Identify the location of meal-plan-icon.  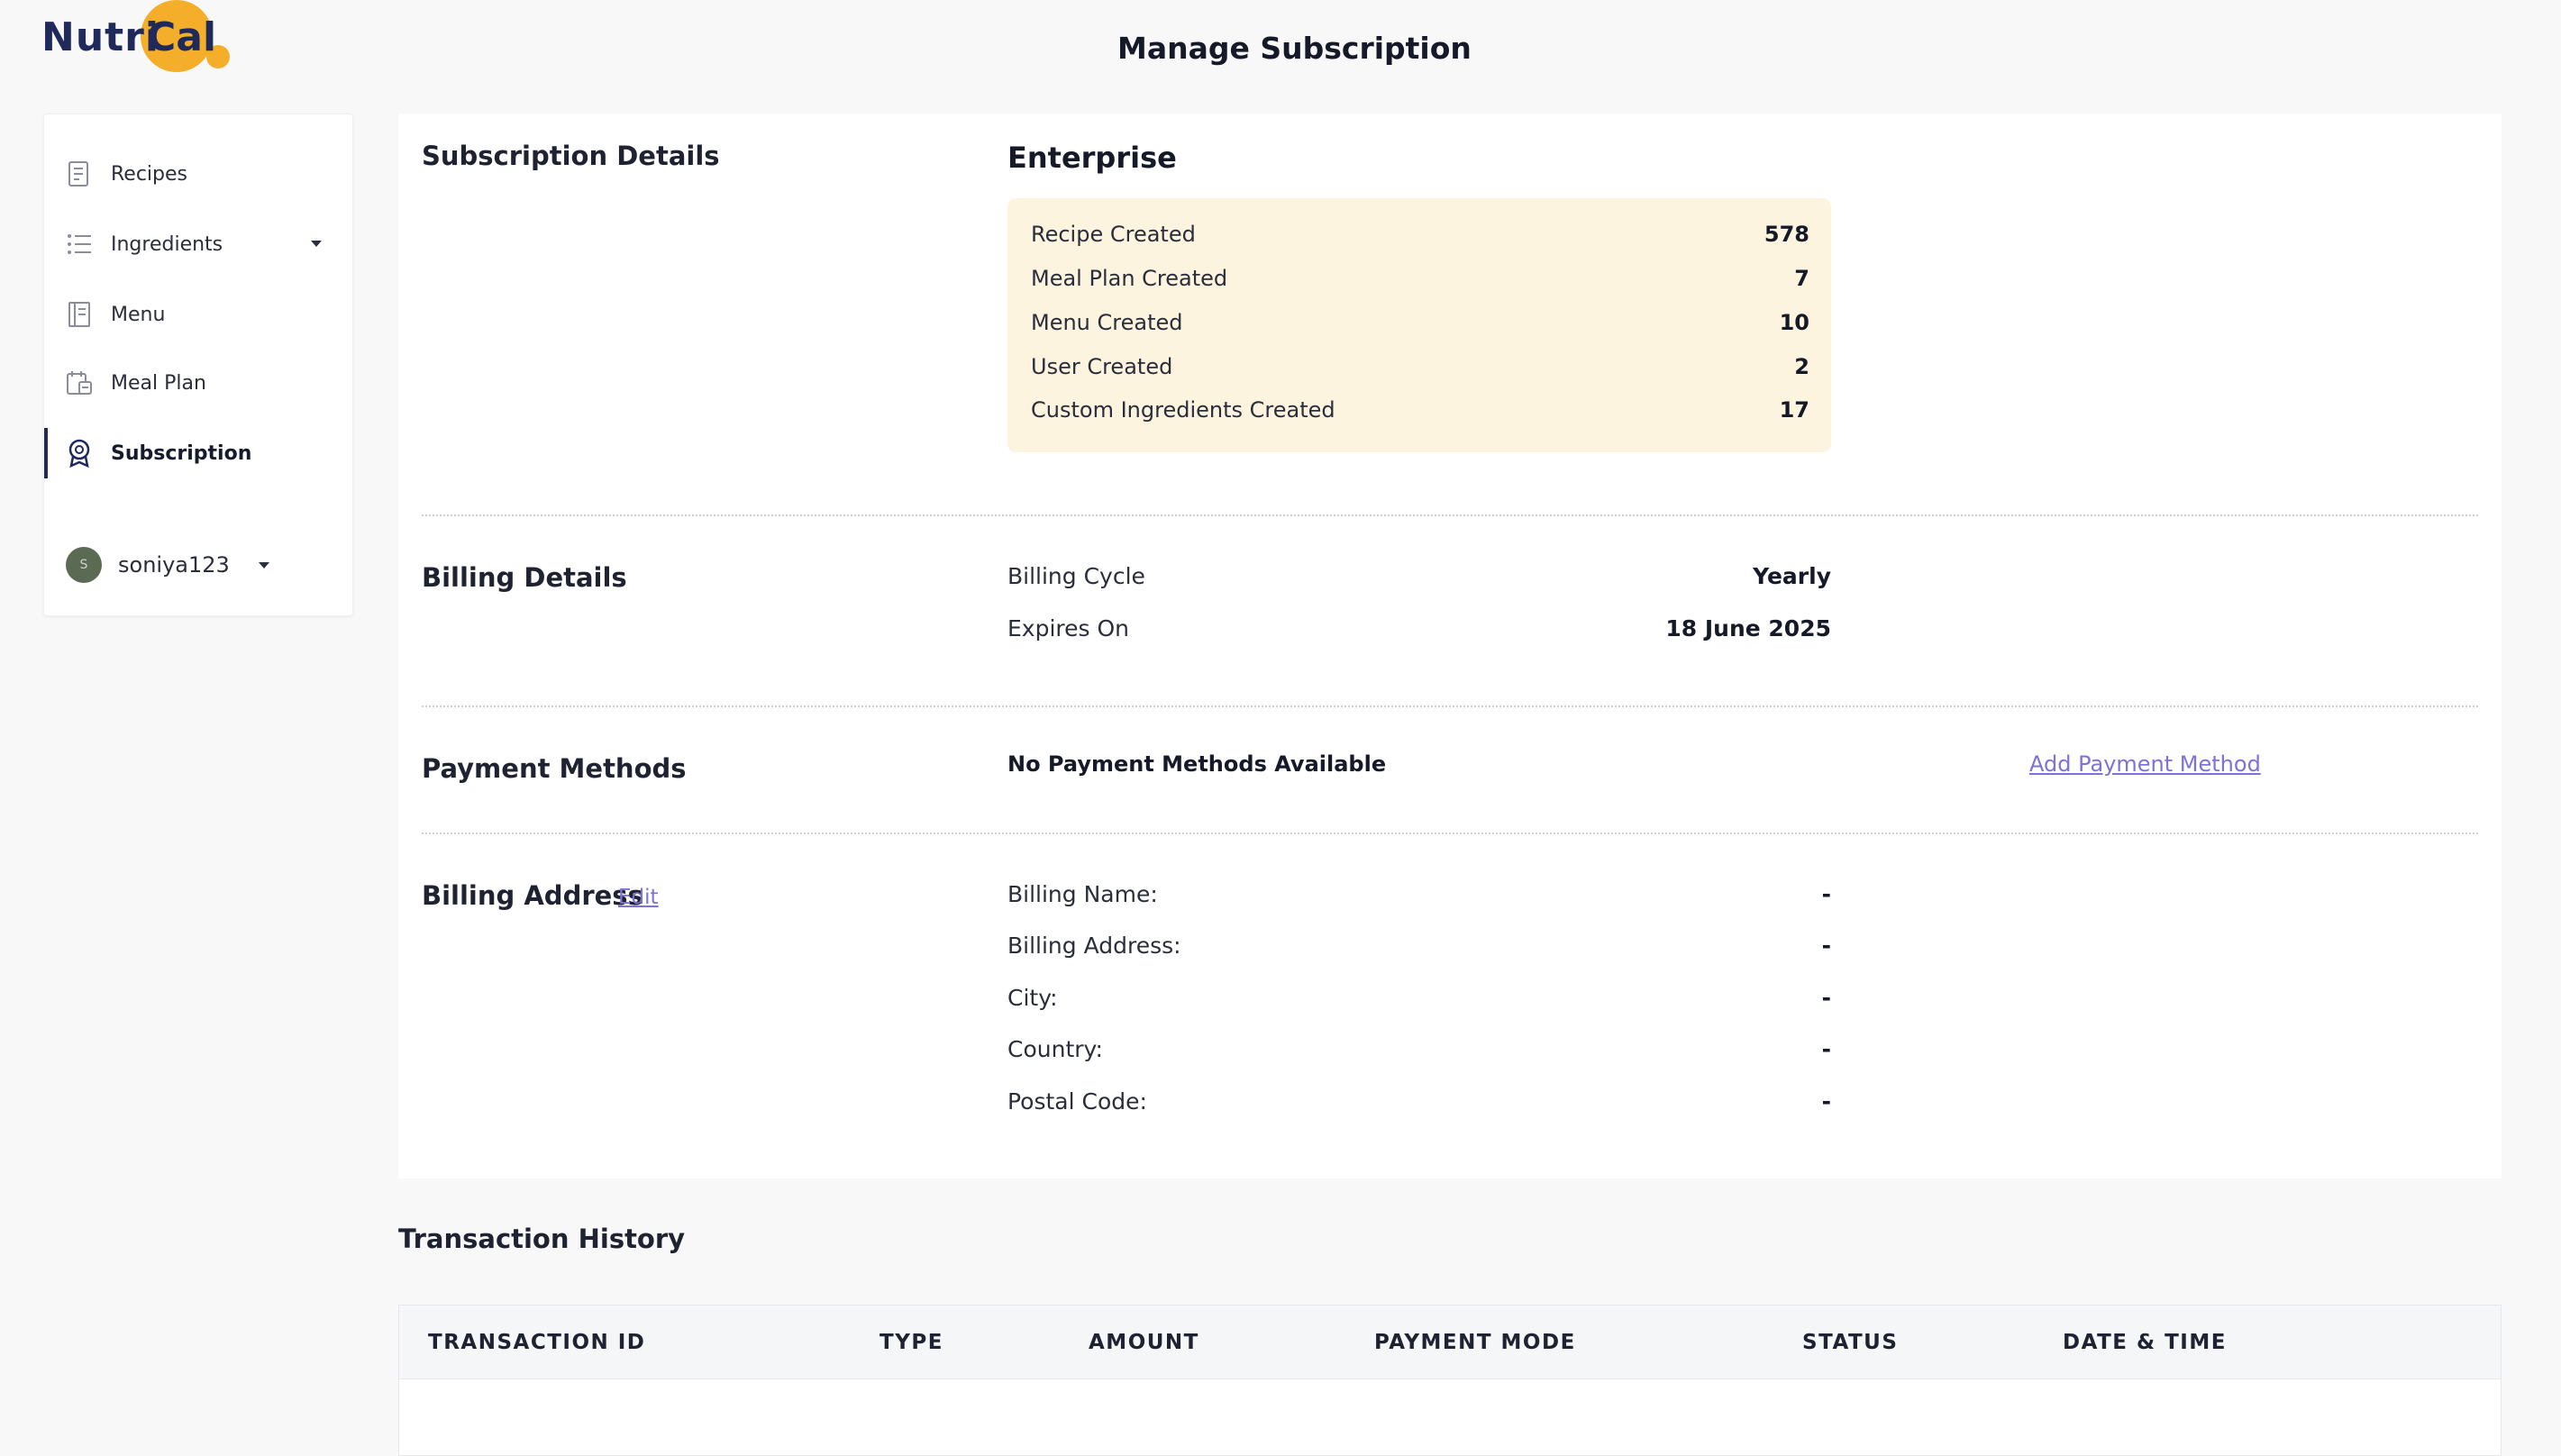
(79, 383).